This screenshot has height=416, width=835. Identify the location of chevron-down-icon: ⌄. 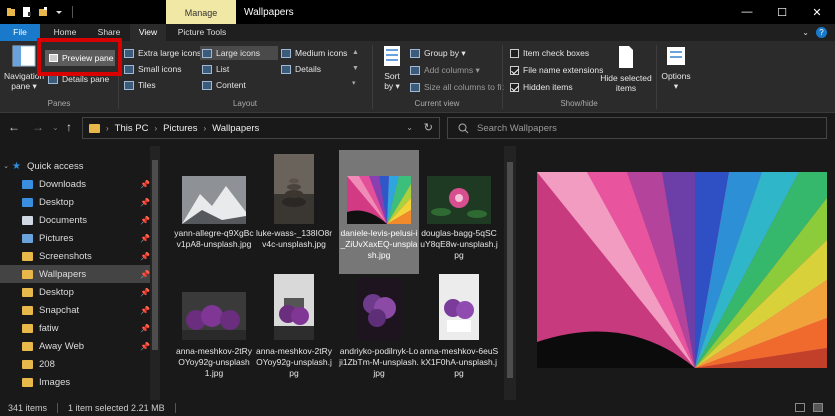
(6, 166).